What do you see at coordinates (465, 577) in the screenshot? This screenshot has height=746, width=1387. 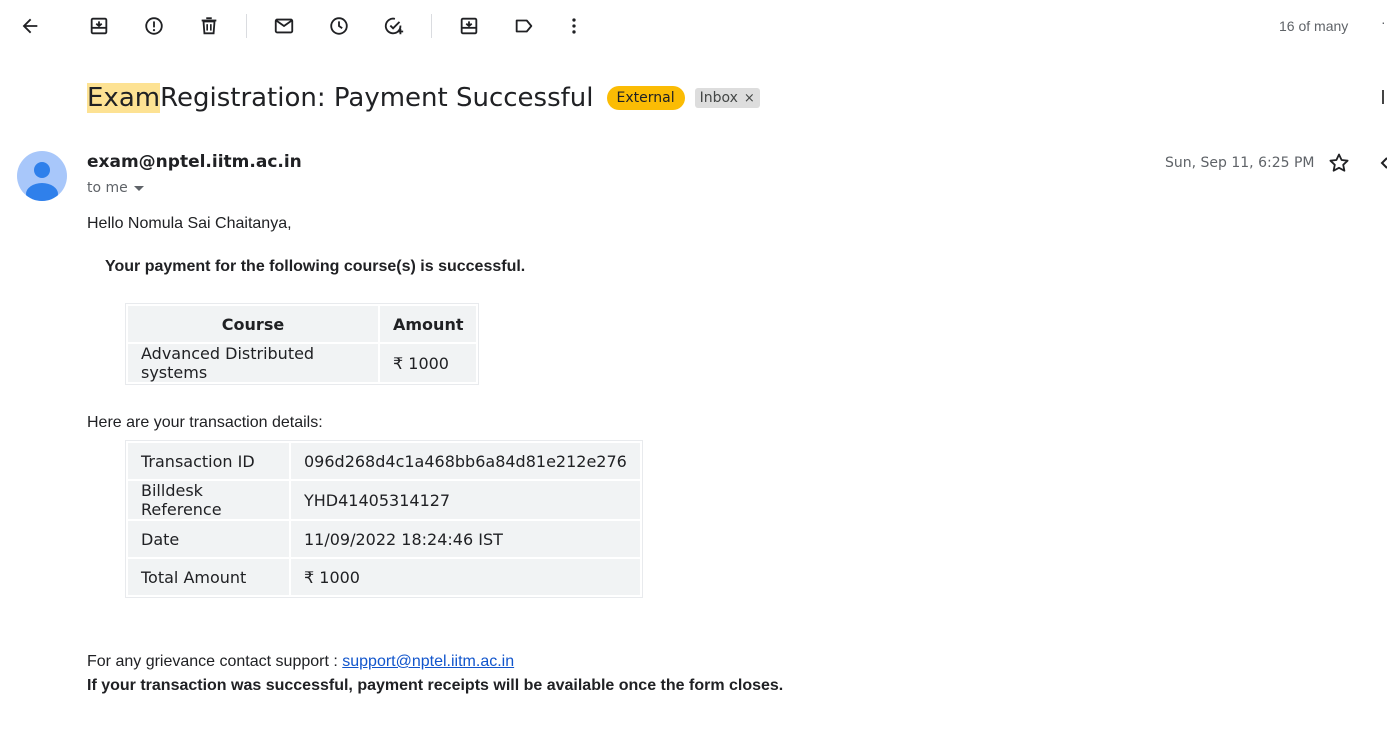 I see `tx-value: ₹ 1000` at bounding box center [465, 577].